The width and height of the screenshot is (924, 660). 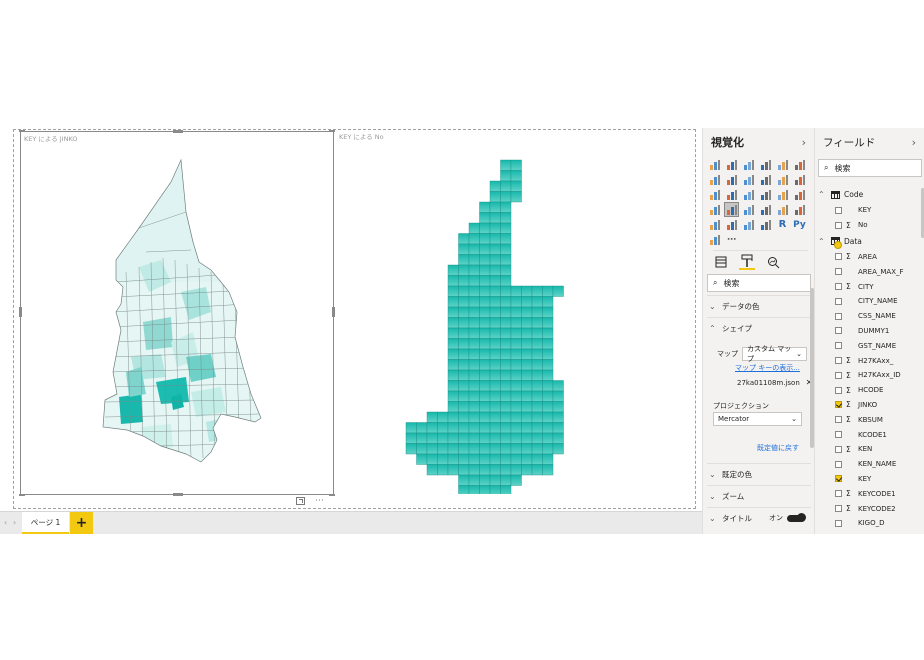 I want to click on slicer-icon, so click(x=731, y=224).